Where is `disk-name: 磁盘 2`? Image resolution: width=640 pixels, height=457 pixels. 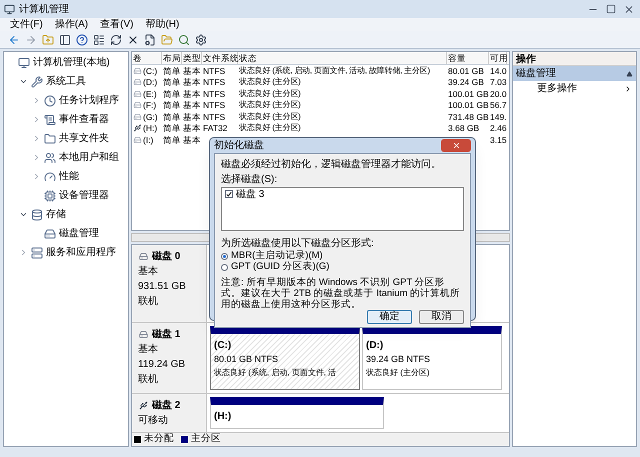 disk-name: 磁盘 2 is located at coordinates (166, 405).